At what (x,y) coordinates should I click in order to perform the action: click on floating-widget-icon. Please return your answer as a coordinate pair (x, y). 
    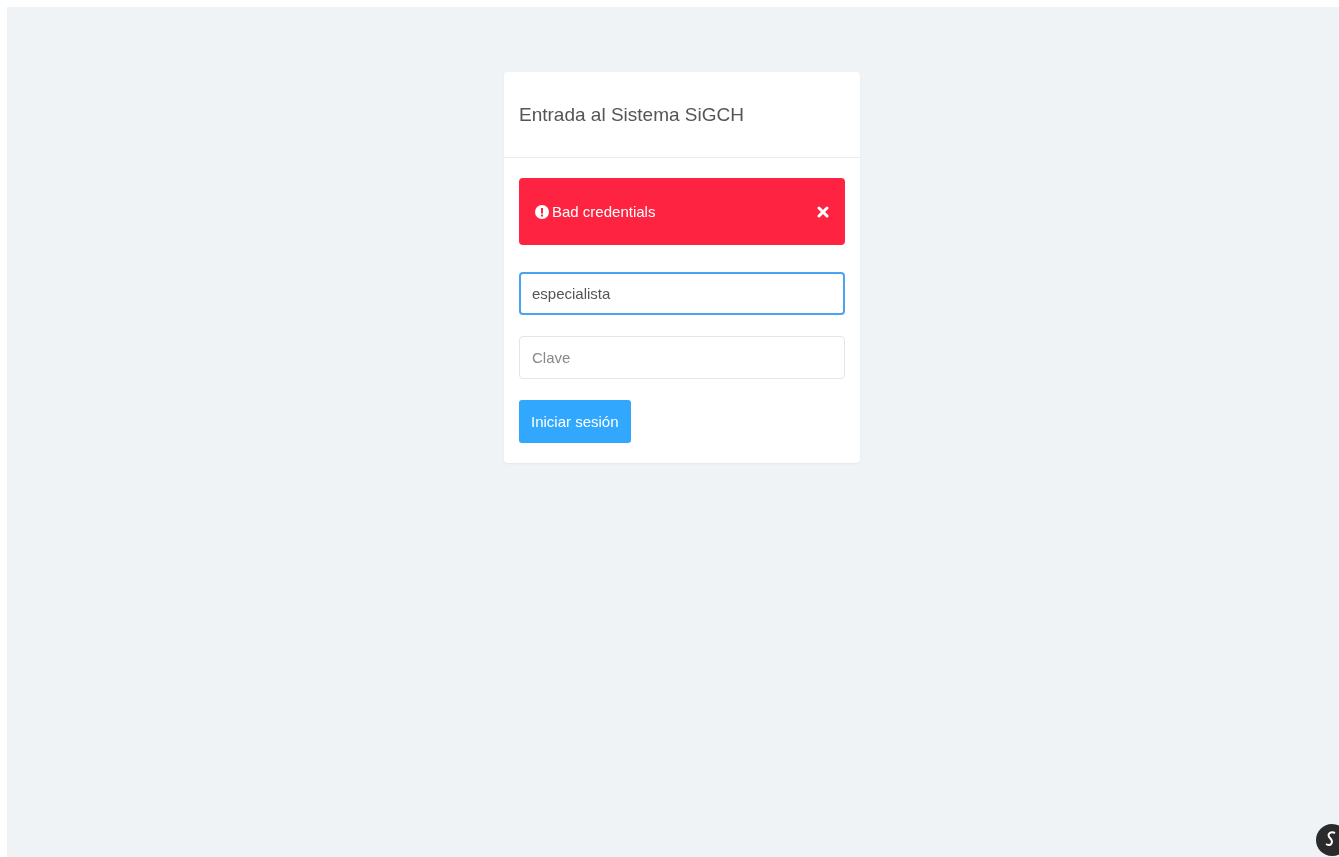
    Looking at the image, I should click on (1327, 840).